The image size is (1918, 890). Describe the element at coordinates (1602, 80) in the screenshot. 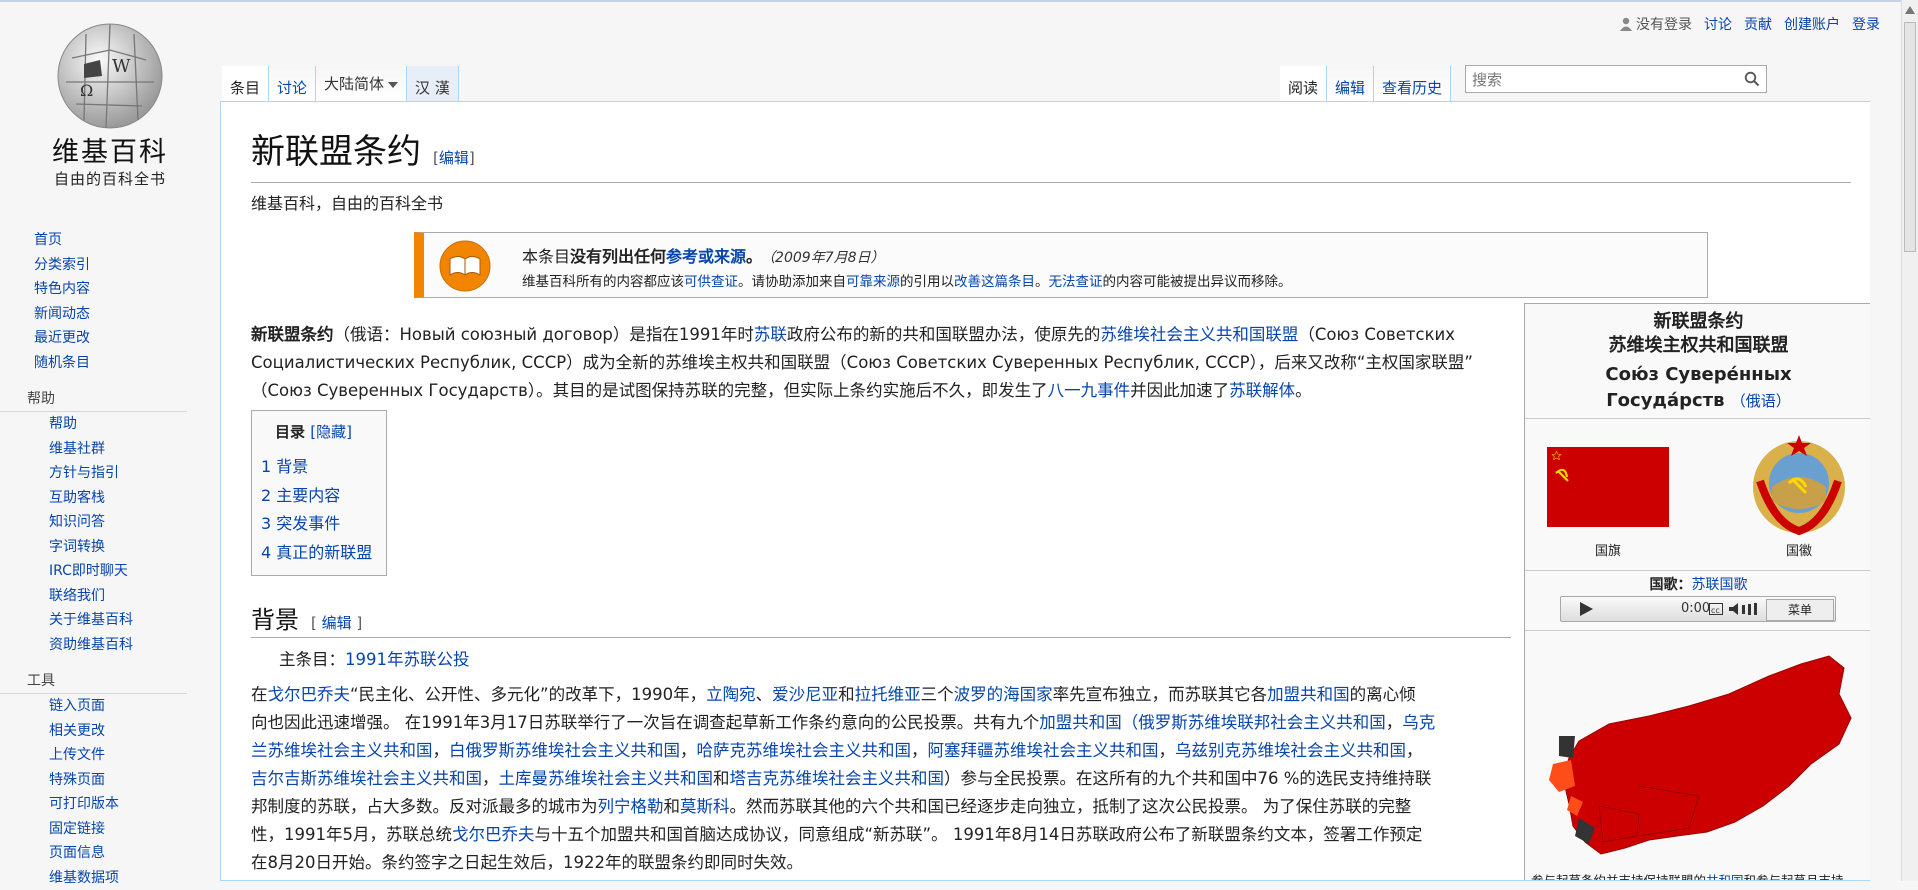

I see `search-input` at that location.